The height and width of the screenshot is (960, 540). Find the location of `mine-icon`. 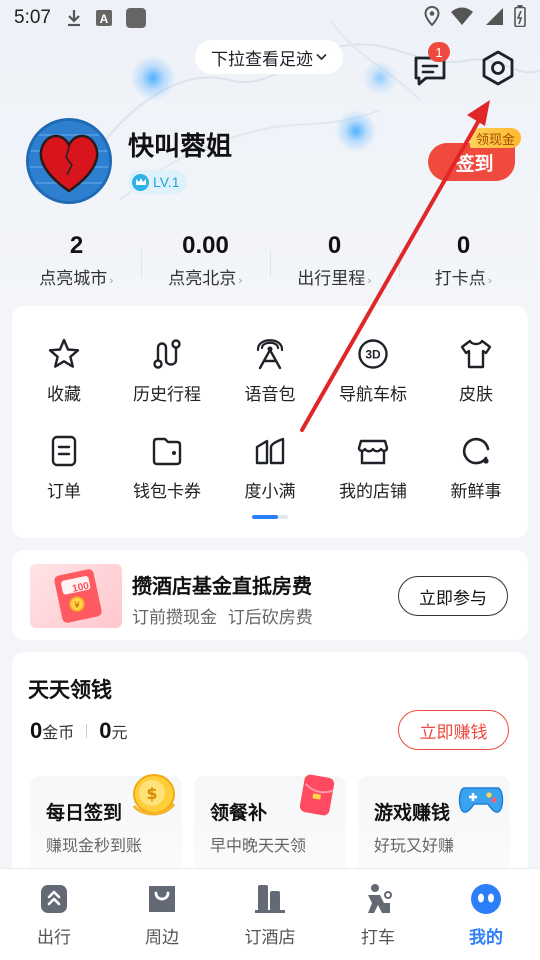

mine-icon is located at coordinates (486, 899).